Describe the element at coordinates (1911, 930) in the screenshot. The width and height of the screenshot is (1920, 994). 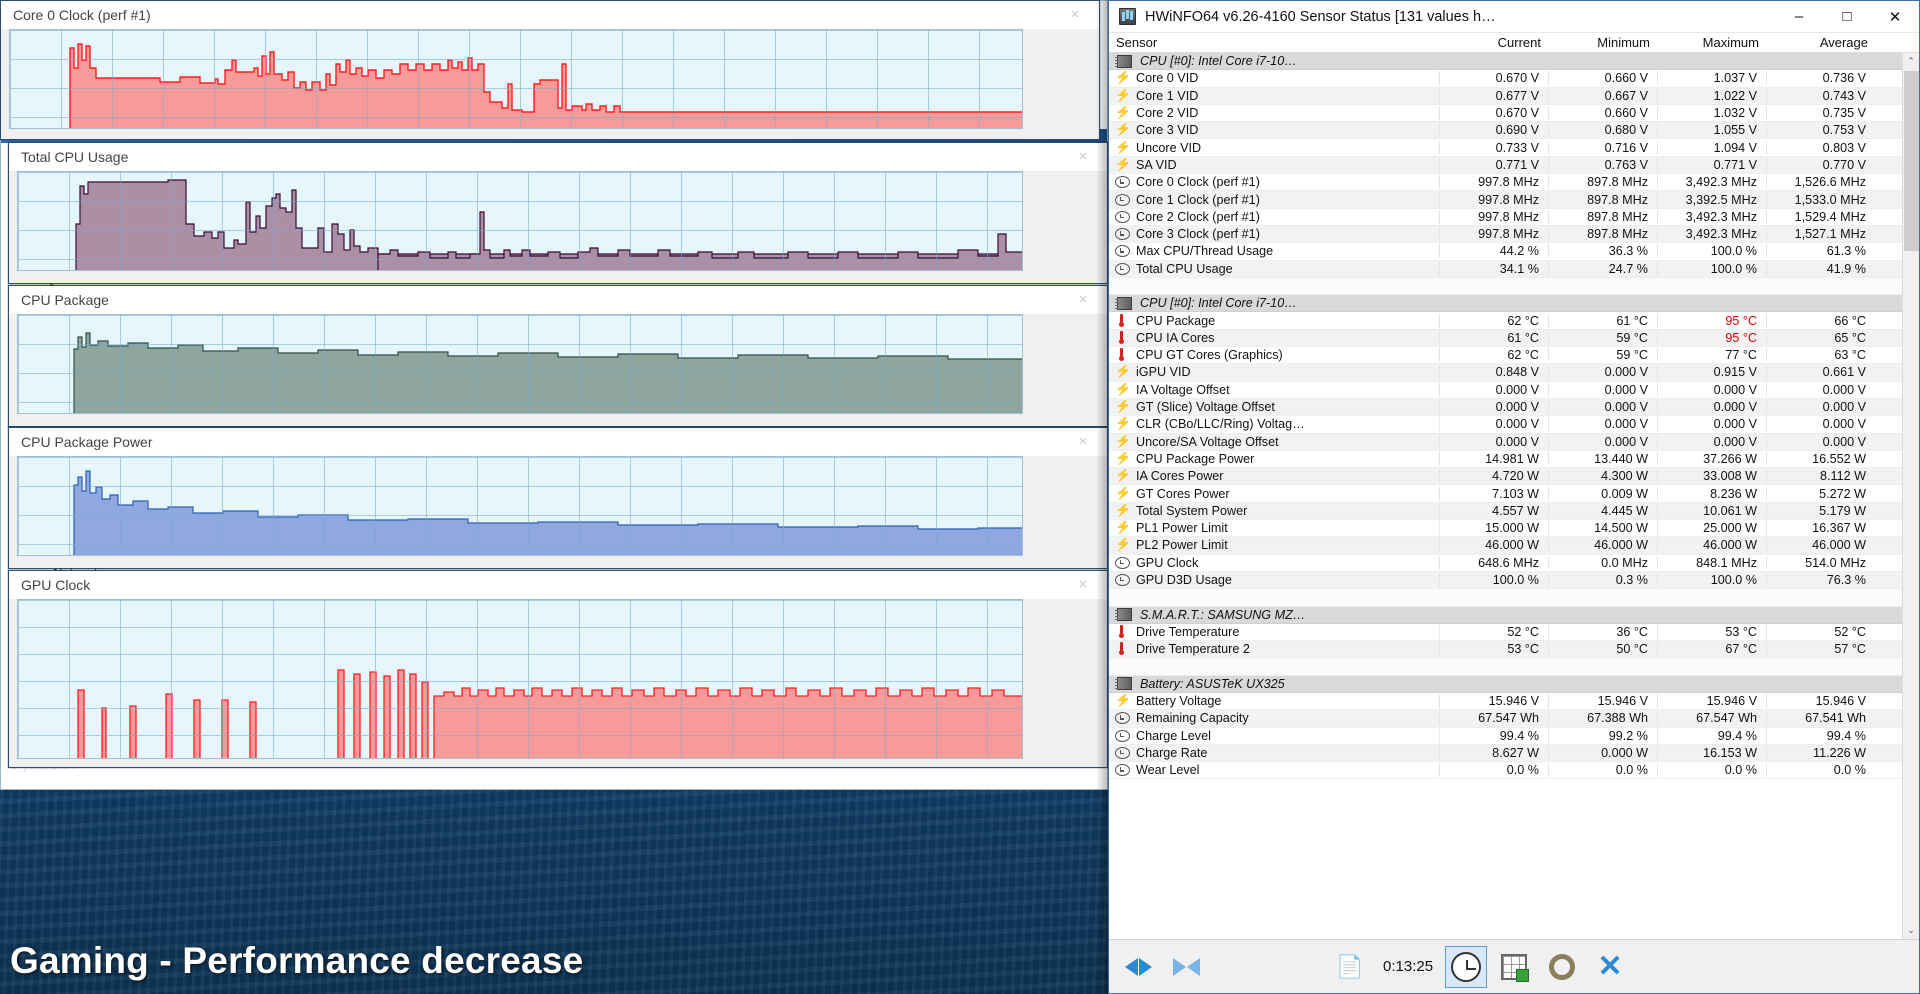
I see `scroll-down-icon: ⌄` at that location.